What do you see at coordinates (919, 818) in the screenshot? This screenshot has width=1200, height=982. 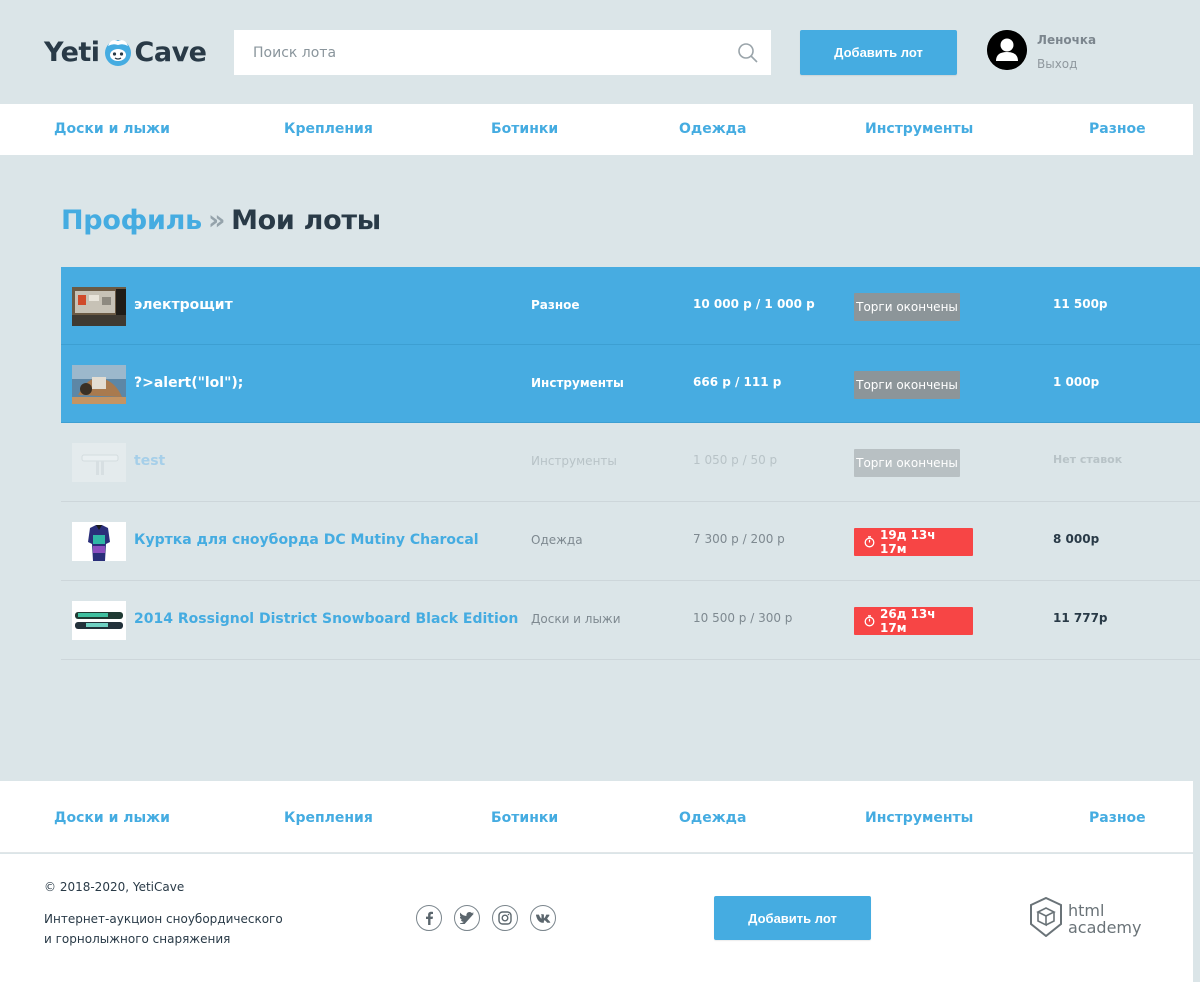 I see `footer-nav-item-tools: Инструменты` at bounding box center [919, 818].